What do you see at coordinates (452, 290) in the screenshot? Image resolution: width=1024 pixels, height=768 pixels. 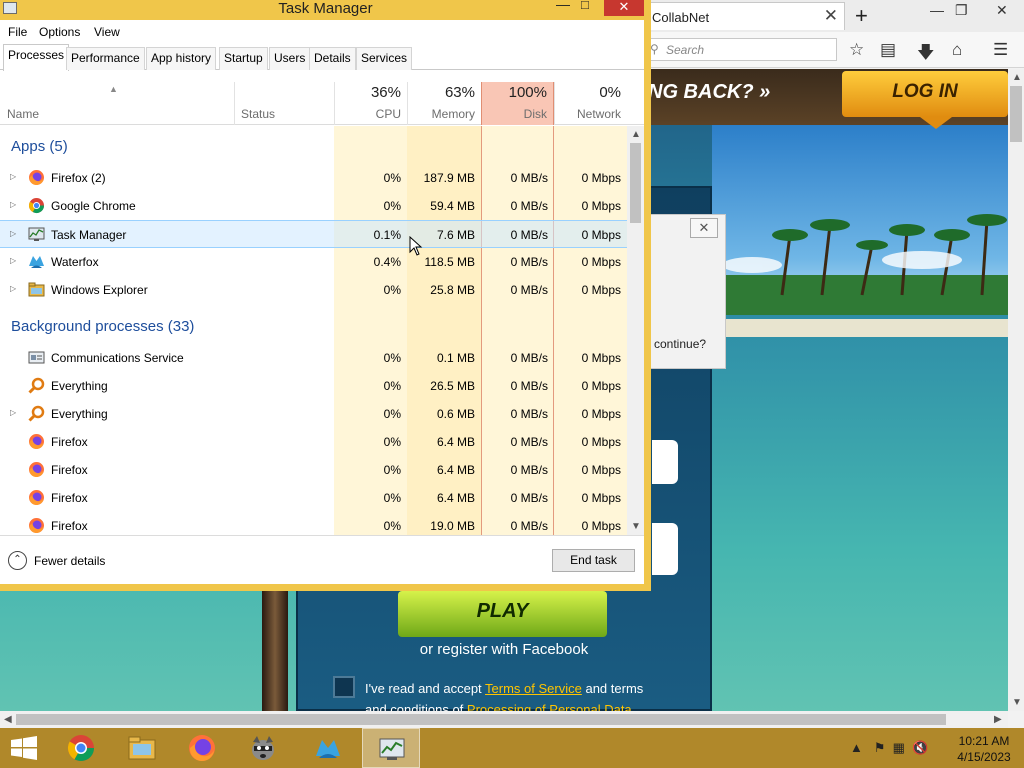 I see `memory-value: 25.8 MB` at bounding box center [452, 290].